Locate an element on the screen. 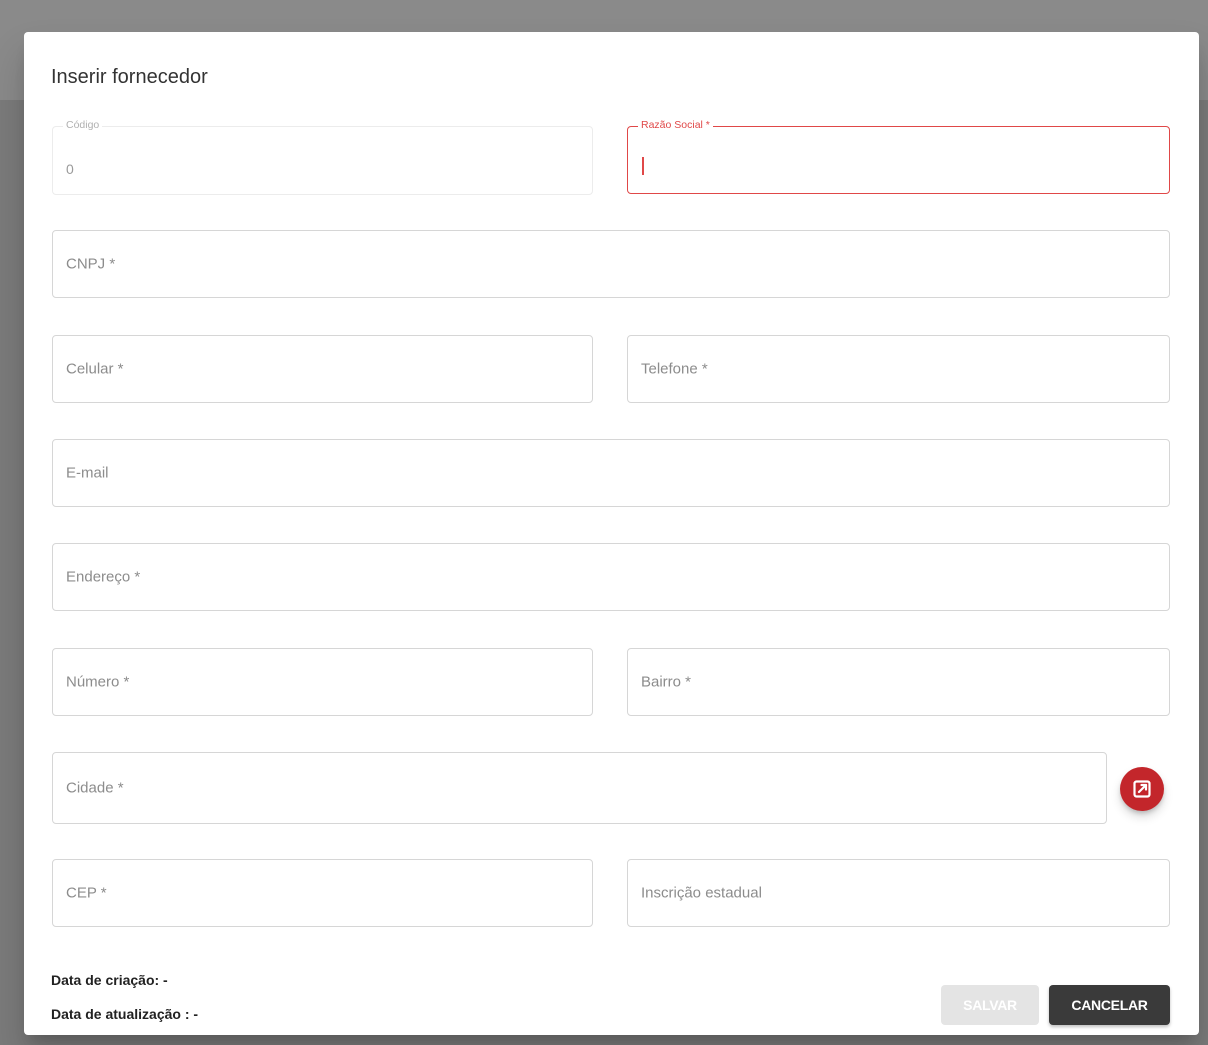  updated-date-text: Data de atualização : - is located at coordinates (125, 1014).